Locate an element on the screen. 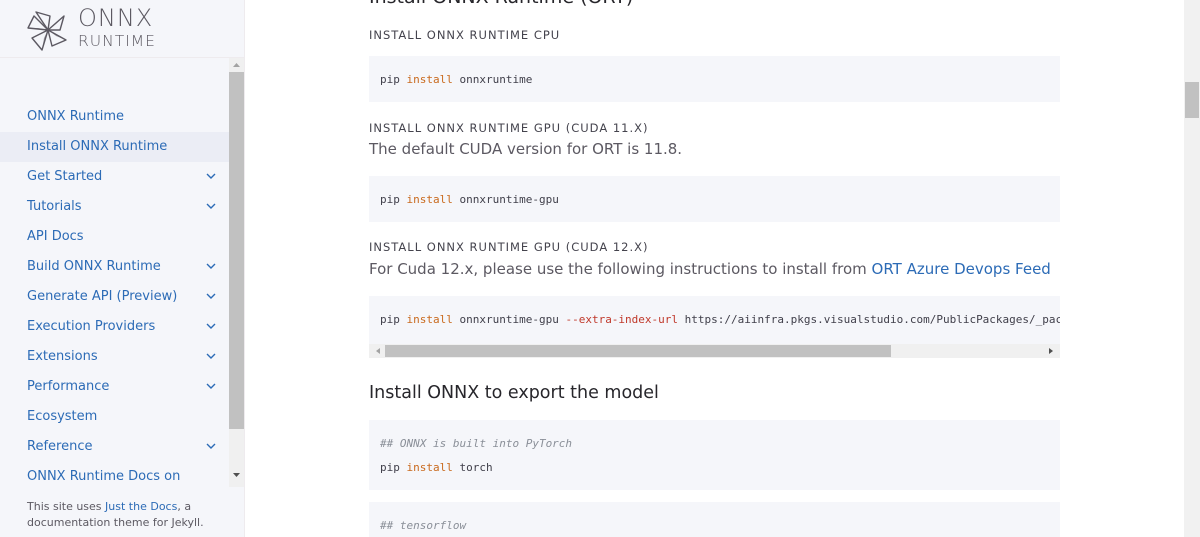 Image resolution: width=1200 pixels, height=537 pixels. heading-install-ort: Install ONNX Runtime (ORT) is located at coordinates (501, 4).